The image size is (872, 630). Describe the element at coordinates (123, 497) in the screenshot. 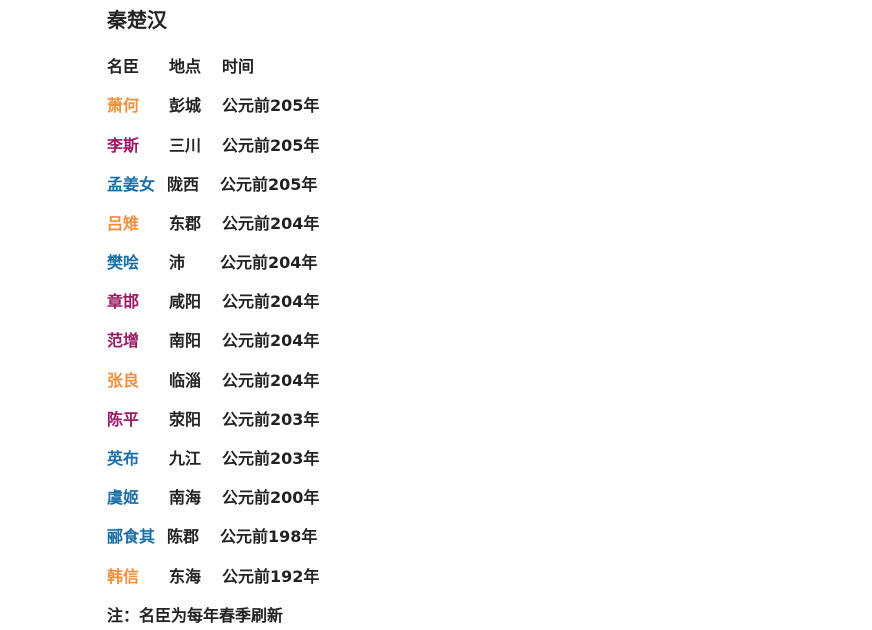

I see `minister-name: 虞姬` at that location.